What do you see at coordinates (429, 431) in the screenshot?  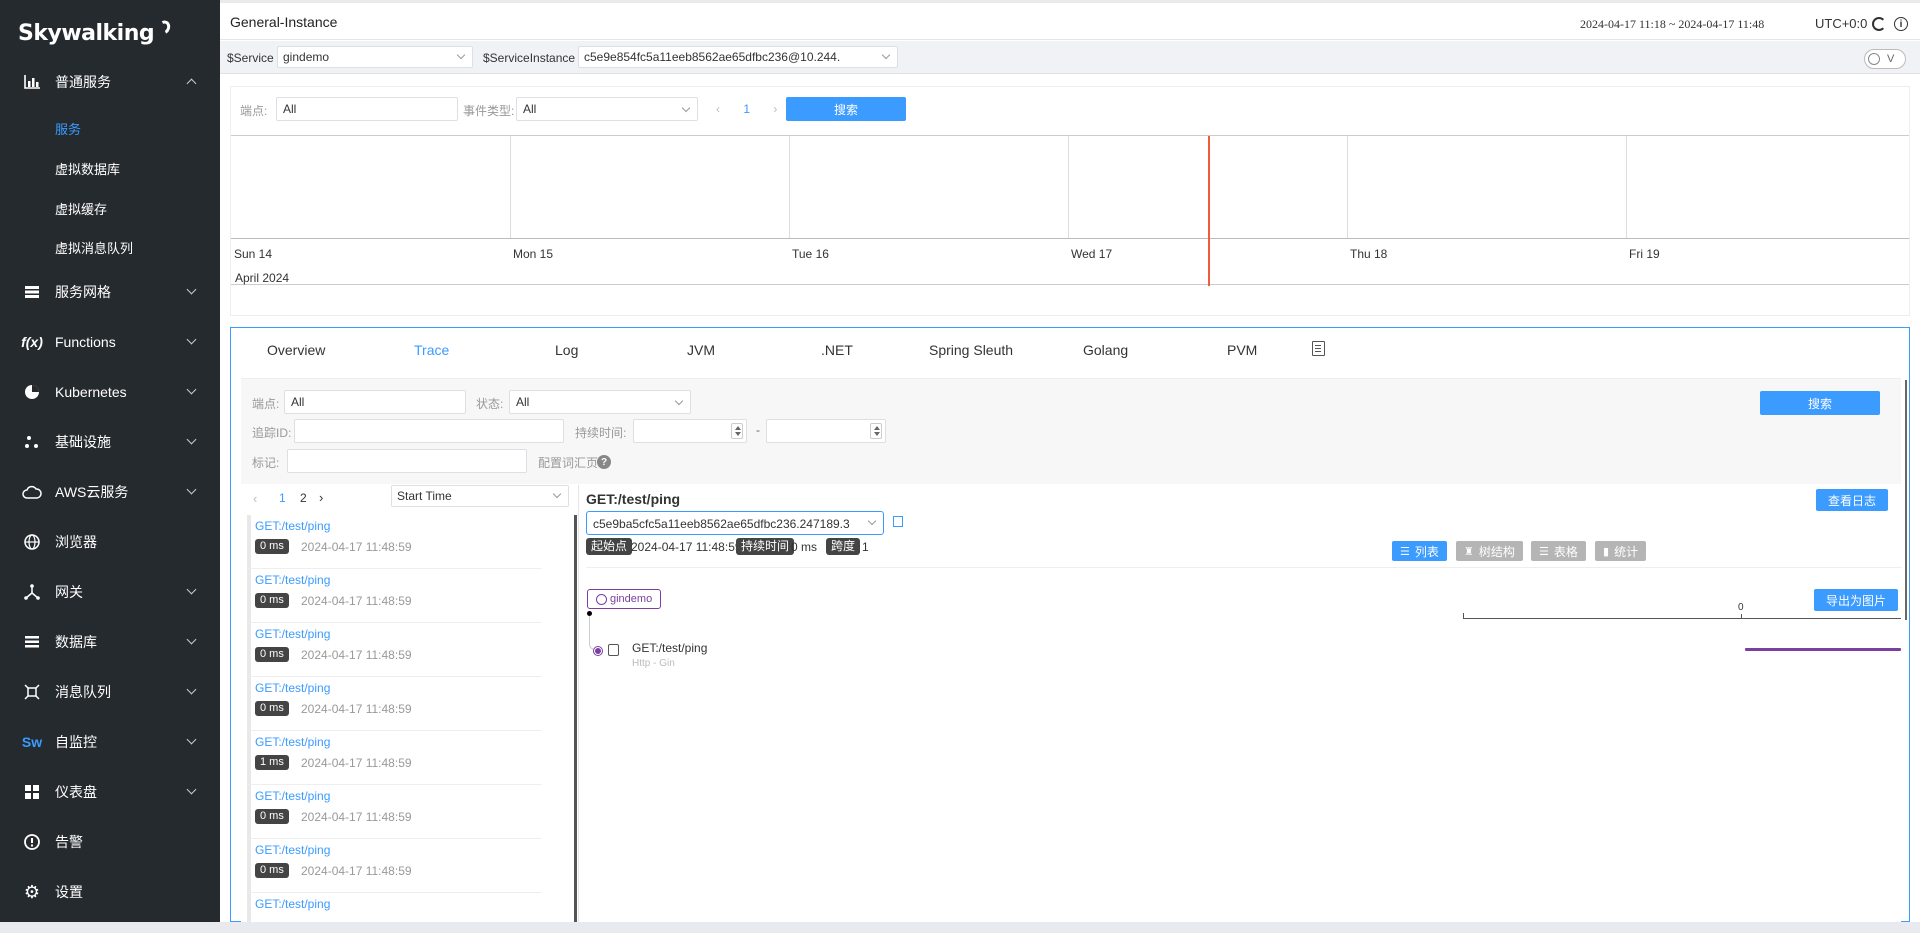 I see `trace-id-input` at bounding box center [429, 431].